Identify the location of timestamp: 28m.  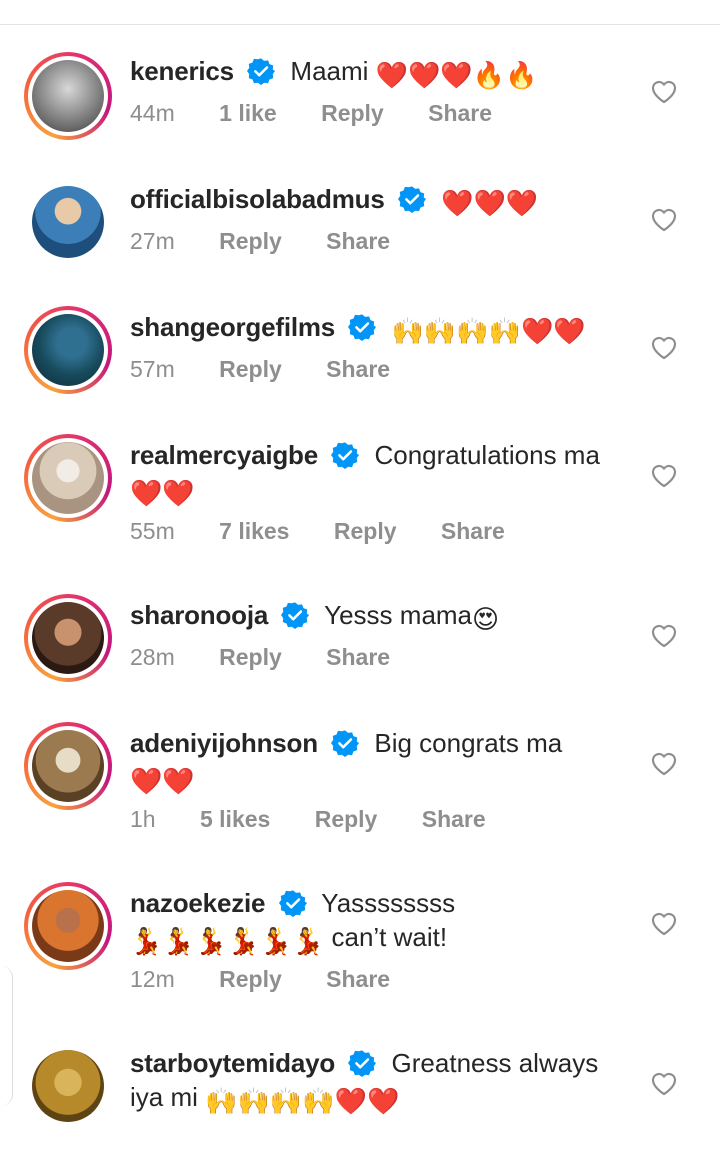
(152, 657).